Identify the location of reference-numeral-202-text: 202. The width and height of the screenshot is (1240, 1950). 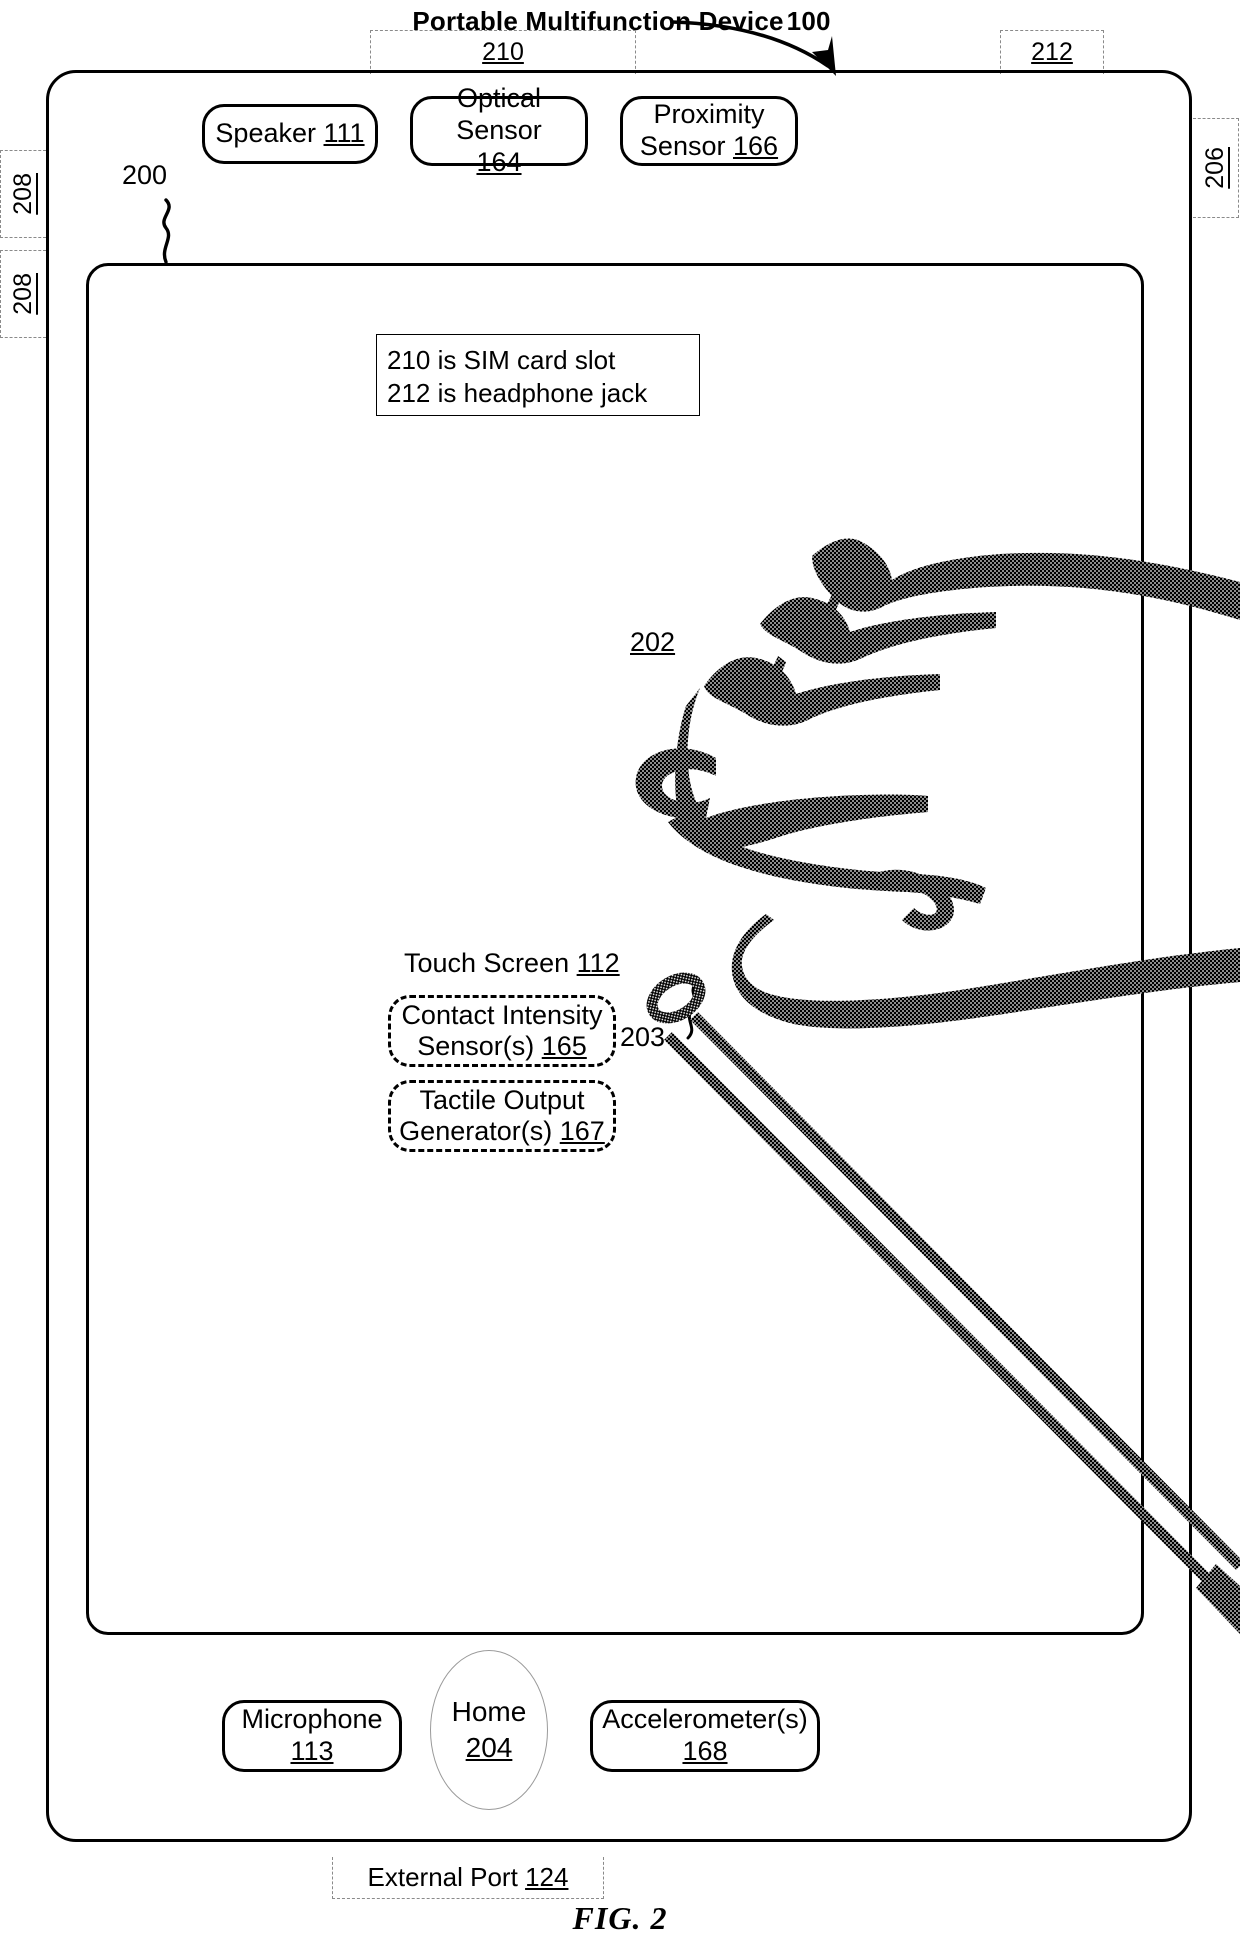
(653, 642).